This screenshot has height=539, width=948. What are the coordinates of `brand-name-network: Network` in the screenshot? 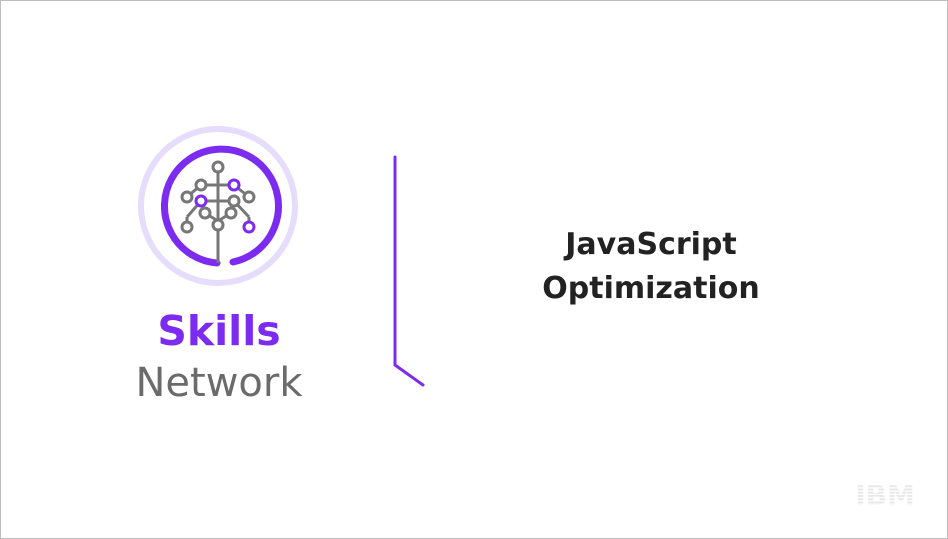 It's located at (219, 383).